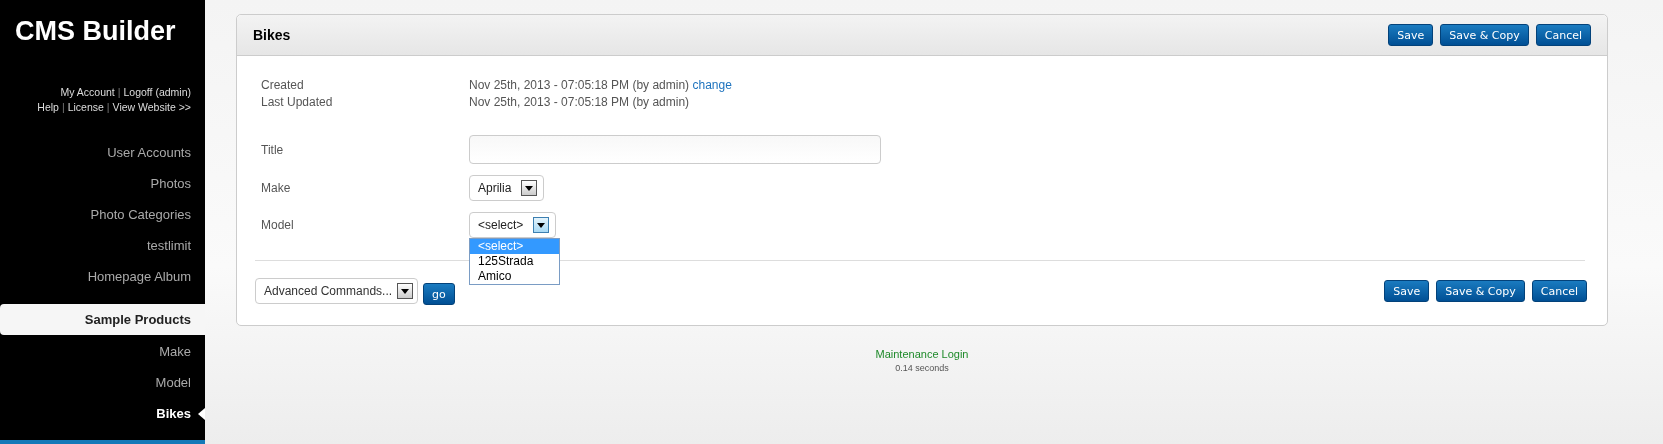 This screenshot has width=1663, height=444. What do you see at coordinates (922, 368) in the screenshot?
I see `page-timing: 0.14 seconds` at bounding box center [922, 368].